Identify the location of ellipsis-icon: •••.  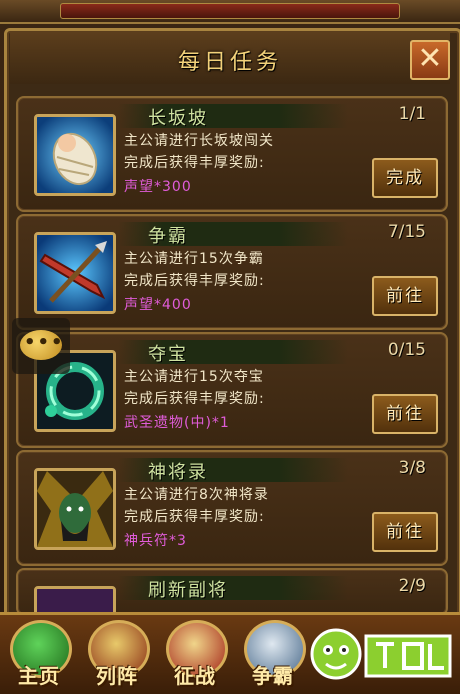
(44, 342).